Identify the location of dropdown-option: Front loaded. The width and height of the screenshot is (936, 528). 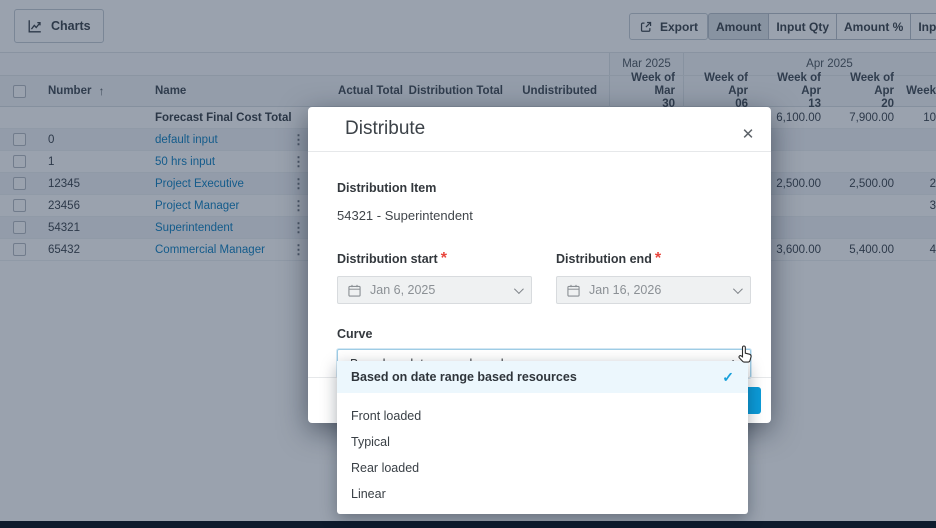
(542, 416).